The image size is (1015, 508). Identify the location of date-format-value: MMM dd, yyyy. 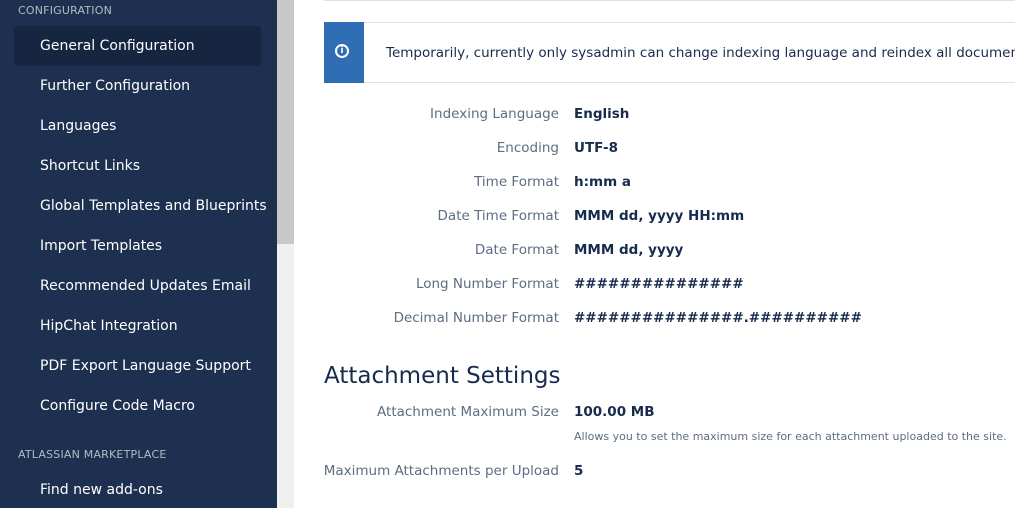
(629, 250).